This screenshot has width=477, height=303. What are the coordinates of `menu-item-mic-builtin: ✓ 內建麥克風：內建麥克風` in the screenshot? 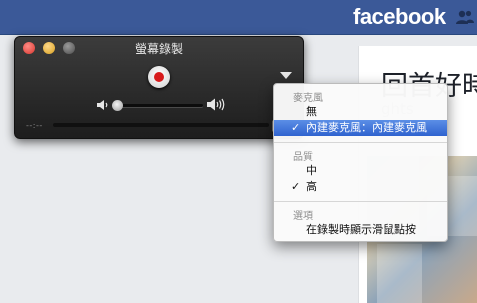 It's located at (360, 128).